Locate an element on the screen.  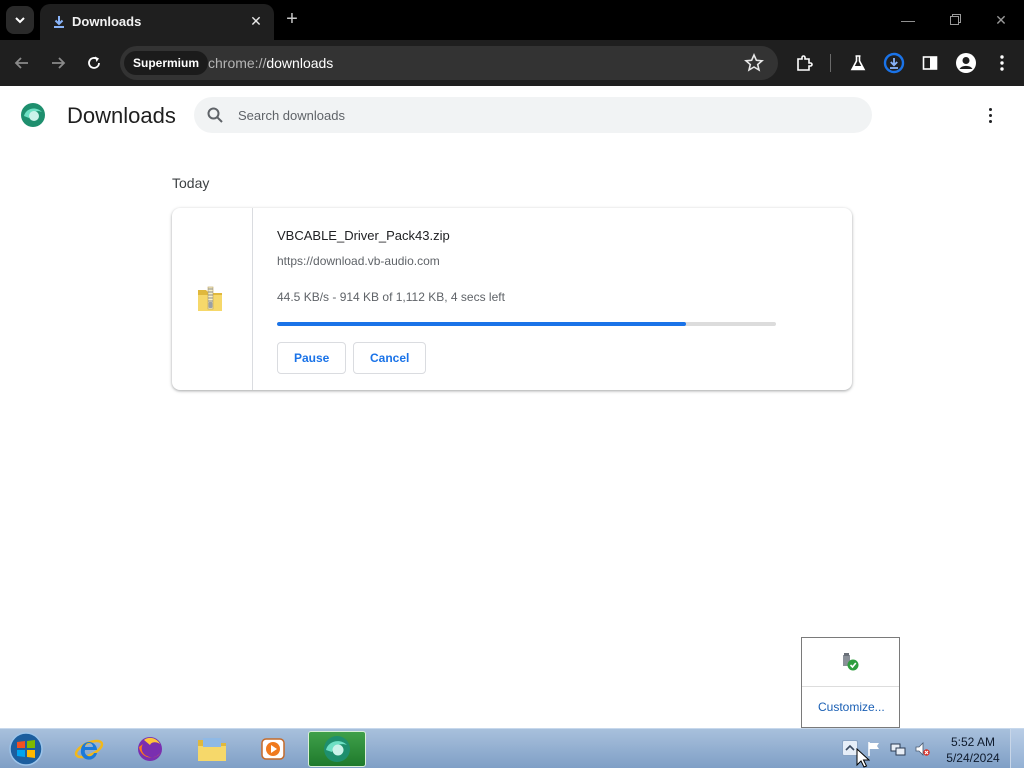
mouse-cursor-icon is located at coordinates (863, 758).